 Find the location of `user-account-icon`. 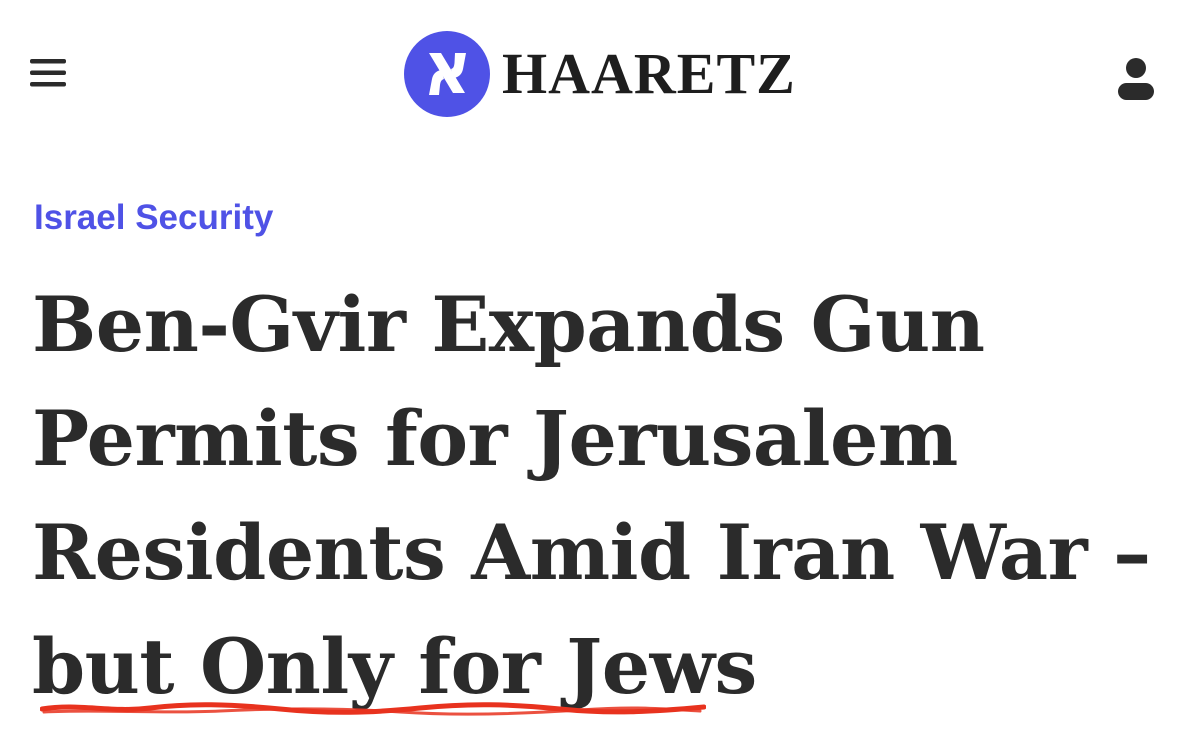

user-account-icon is located at coordinates (1136, 79).